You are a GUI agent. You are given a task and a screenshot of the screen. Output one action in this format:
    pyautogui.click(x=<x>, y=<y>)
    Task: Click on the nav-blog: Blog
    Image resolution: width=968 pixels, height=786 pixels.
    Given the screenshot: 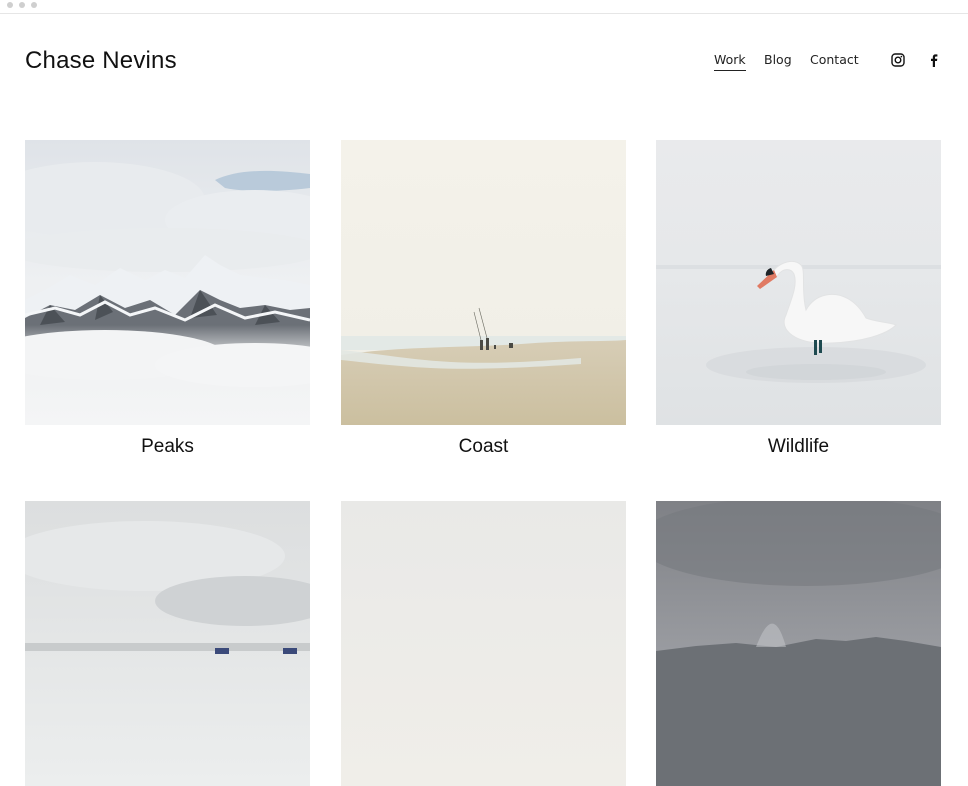 What is the action you would take?
    pyautogui.click(x=778, y=59)
    